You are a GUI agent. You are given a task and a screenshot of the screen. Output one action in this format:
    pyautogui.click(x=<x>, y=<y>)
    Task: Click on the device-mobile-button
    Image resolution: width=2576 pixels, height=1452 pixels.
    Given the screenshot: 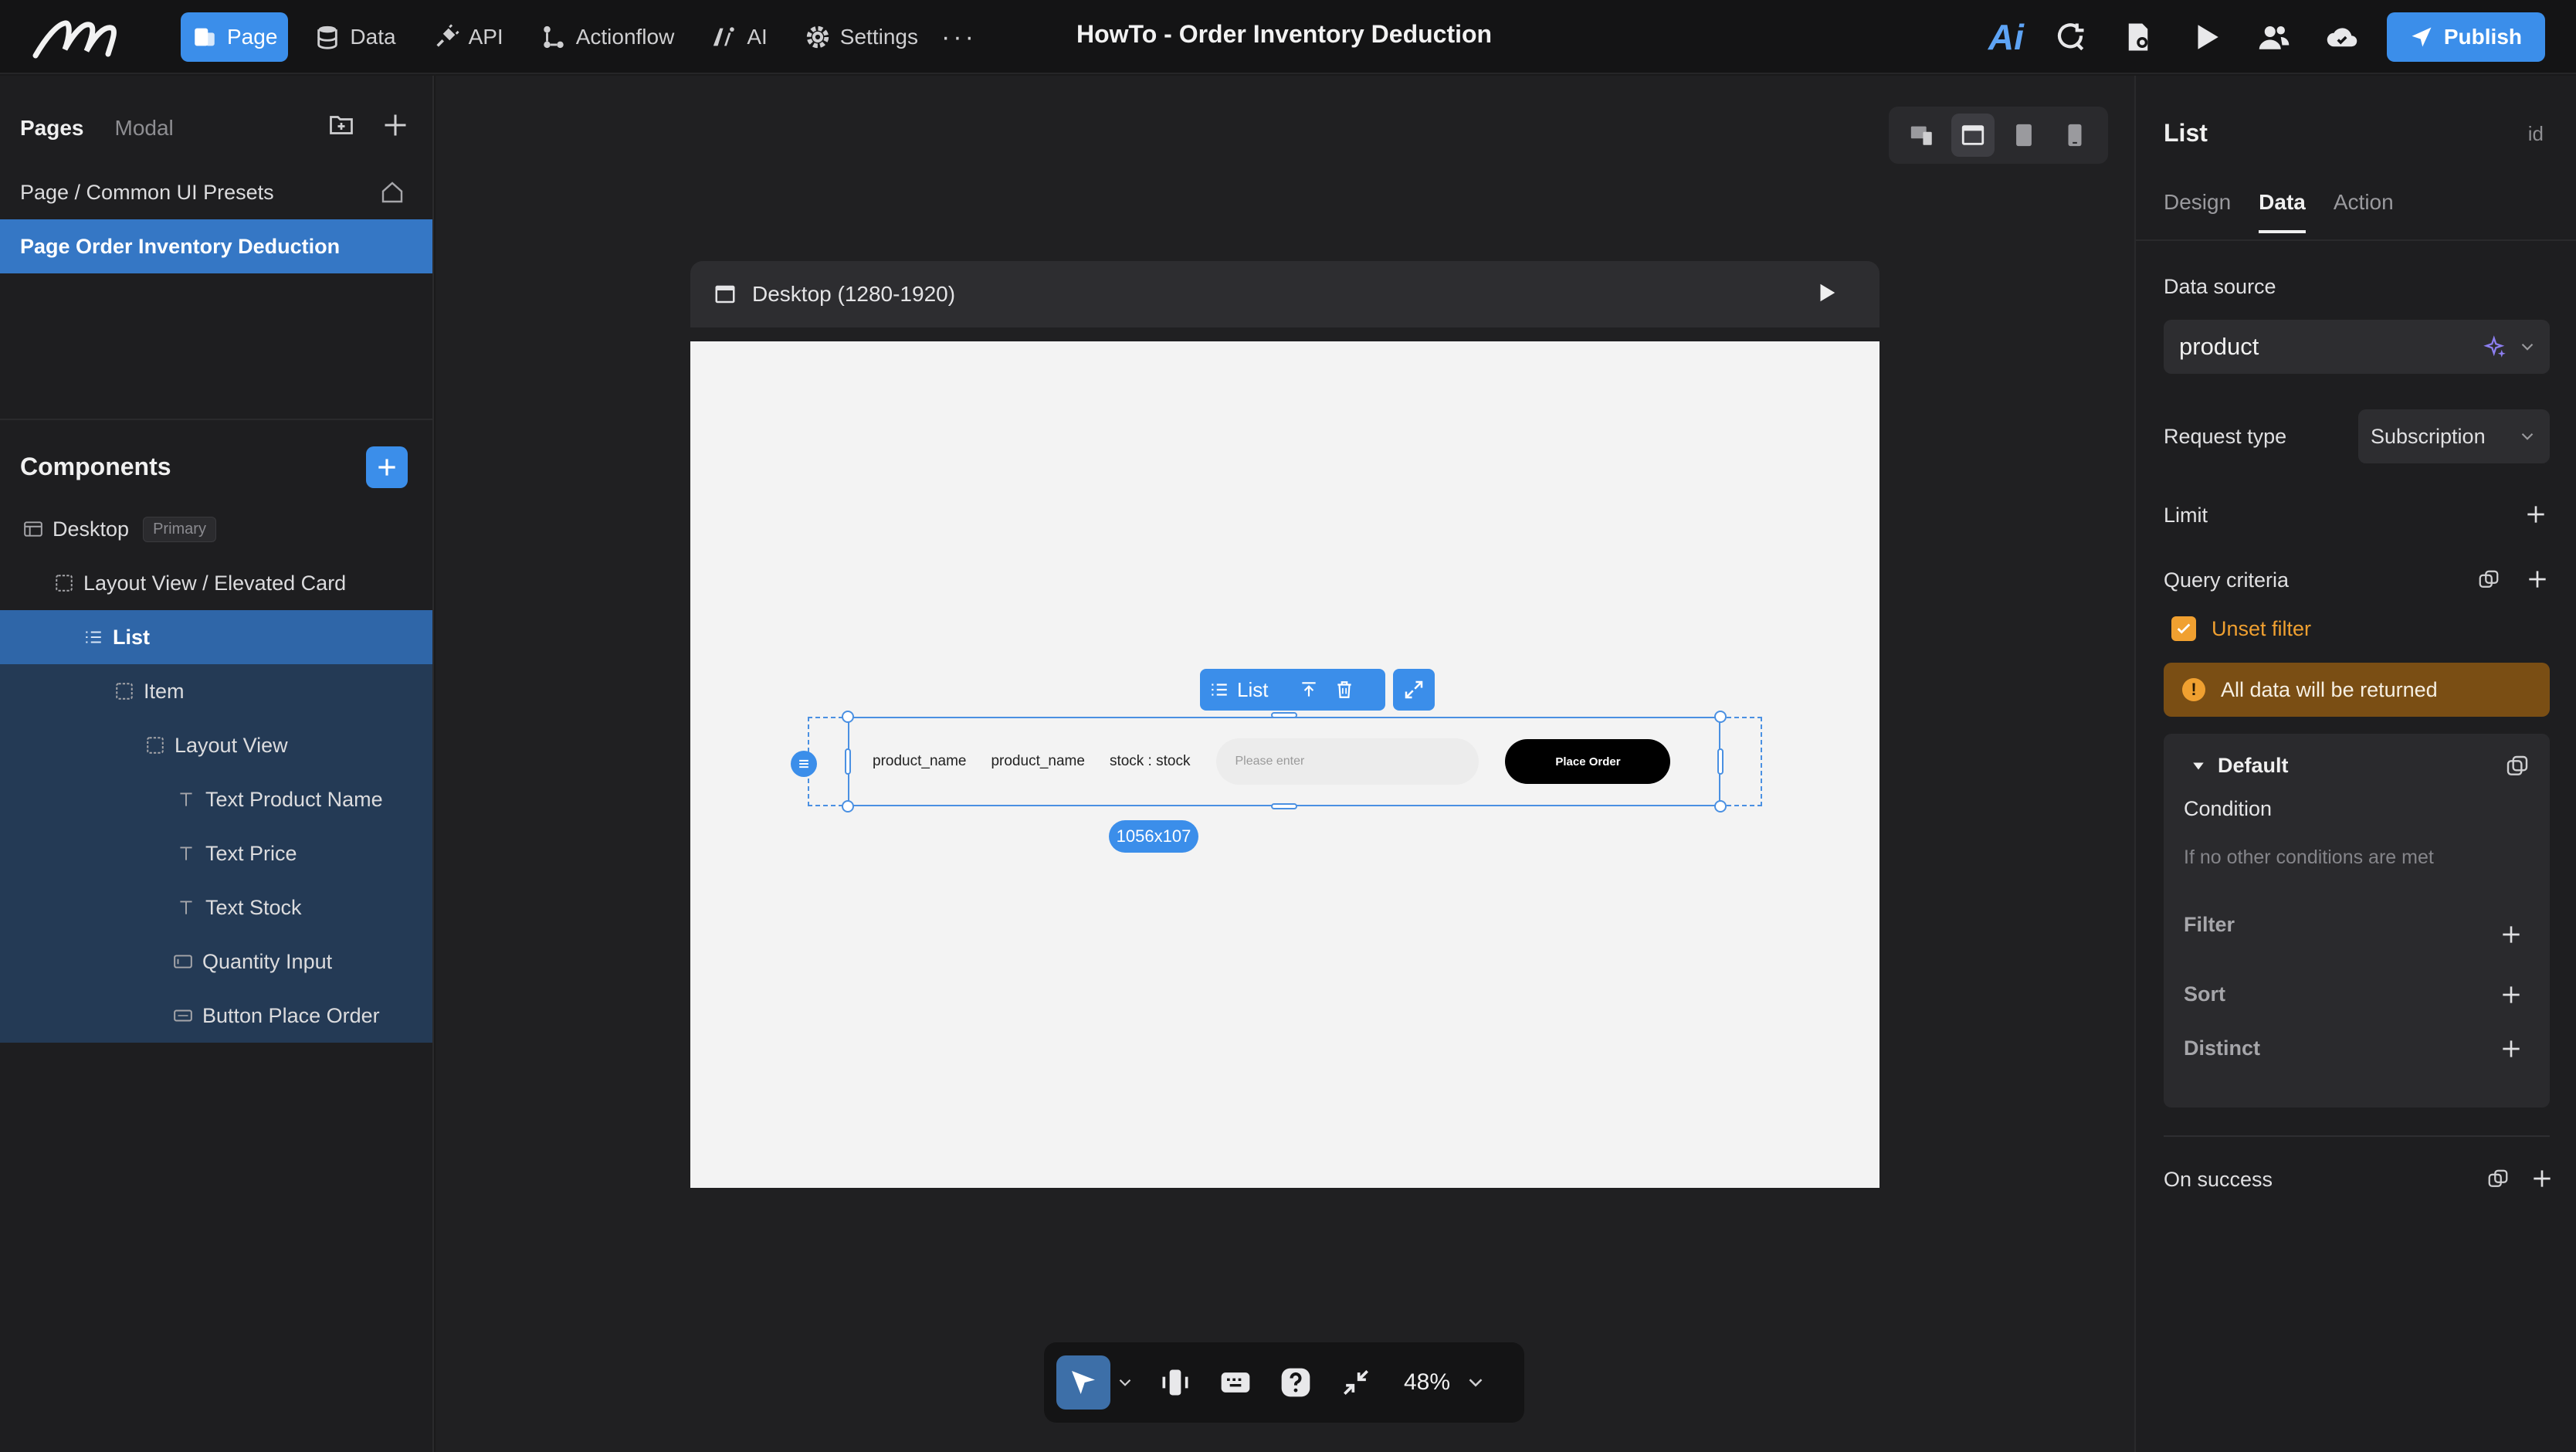 What is the action you would take?
    pyautogui.click(x=2074, y=135)
    